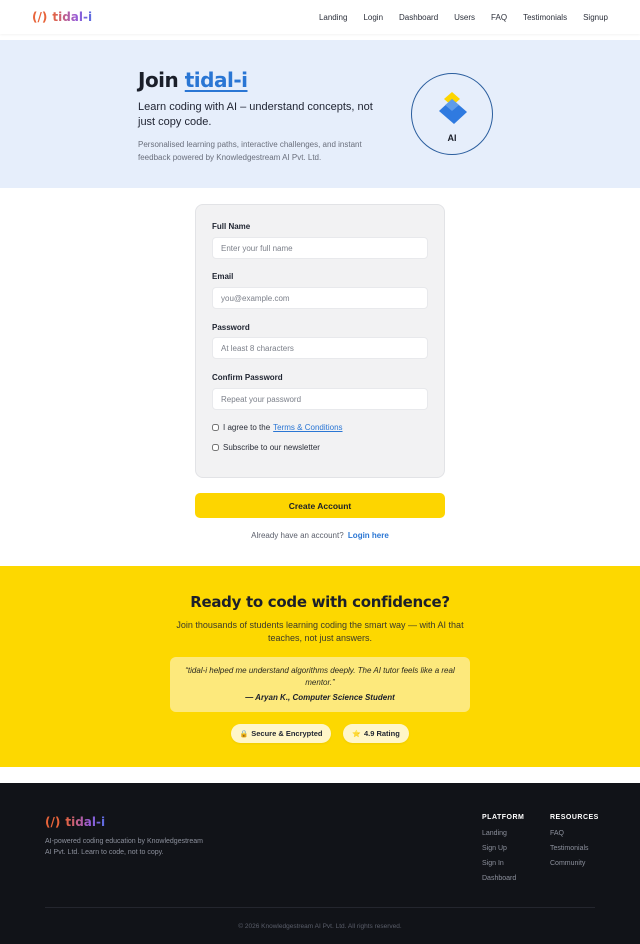 This screenshot has width=640, height=944. I want to click on terms-link: Terms & Conditions, so click(307, 427).